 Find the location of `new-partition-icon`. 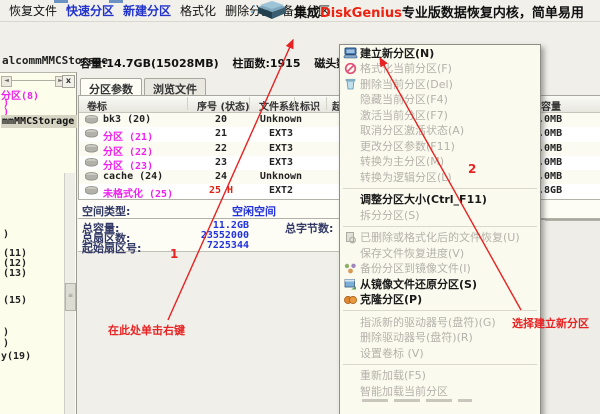

new-partition-icon is located at coordinates (350, 52).